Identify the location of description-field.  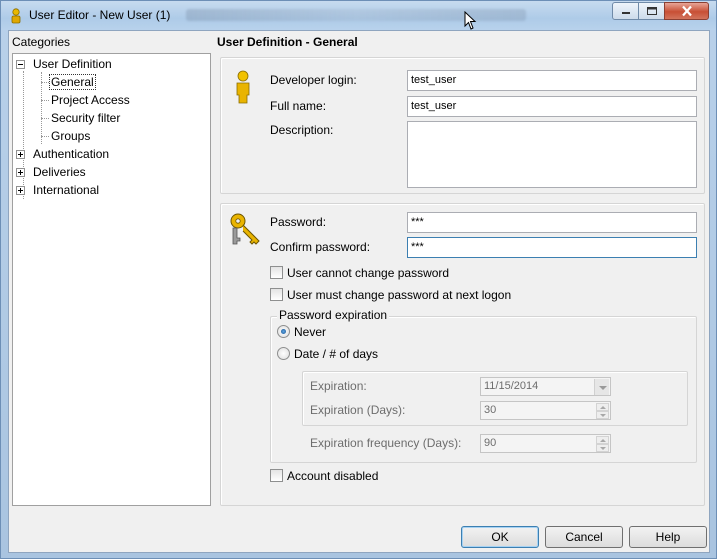
(552, 154).